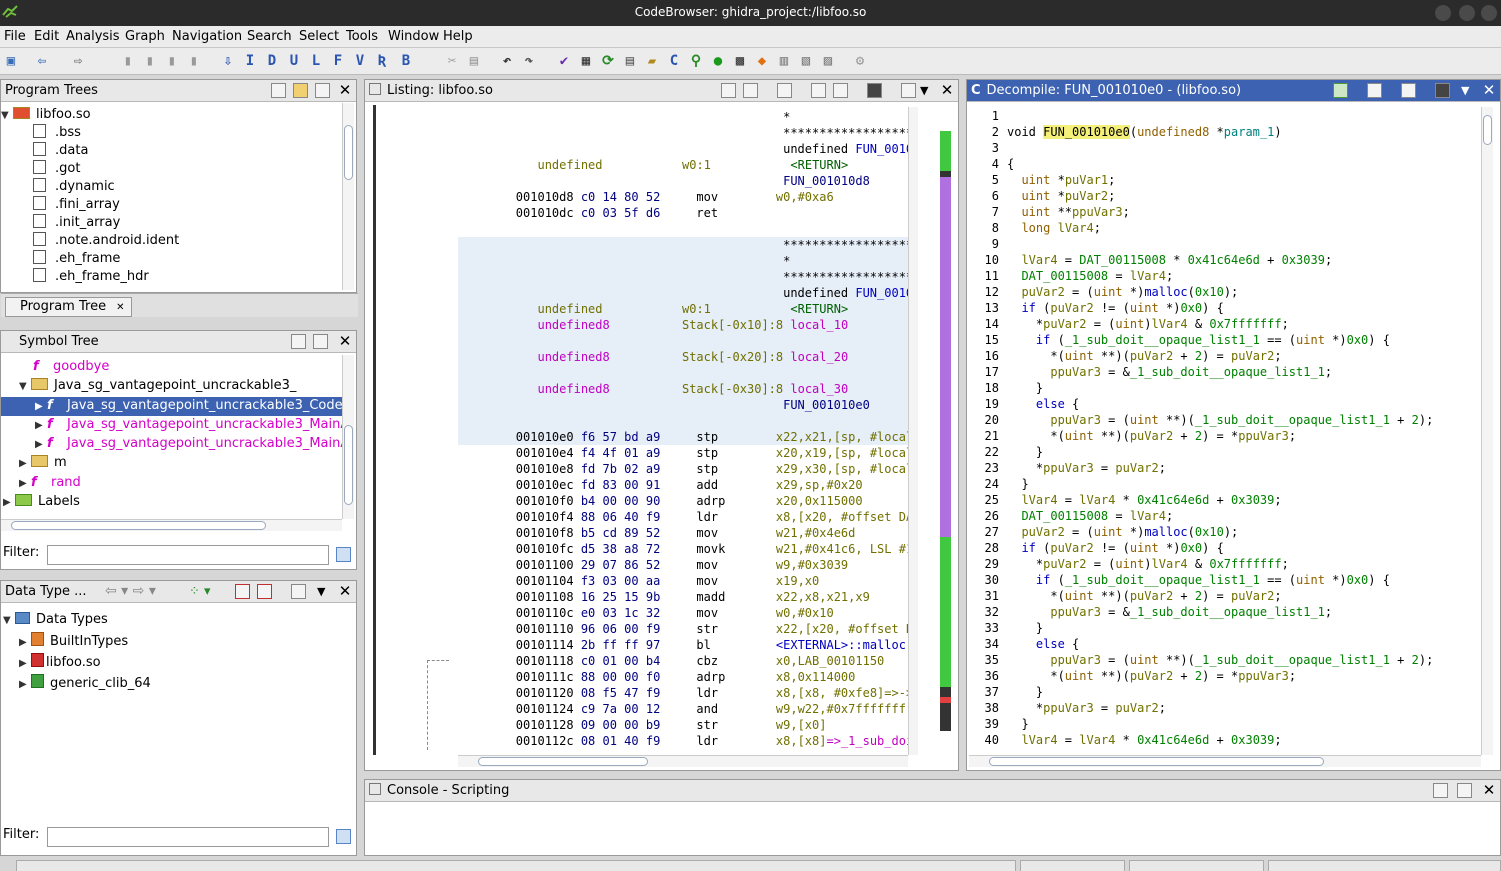 The image size is (1501, 871). I want to click on filter-options-icon, so click(343, 554).